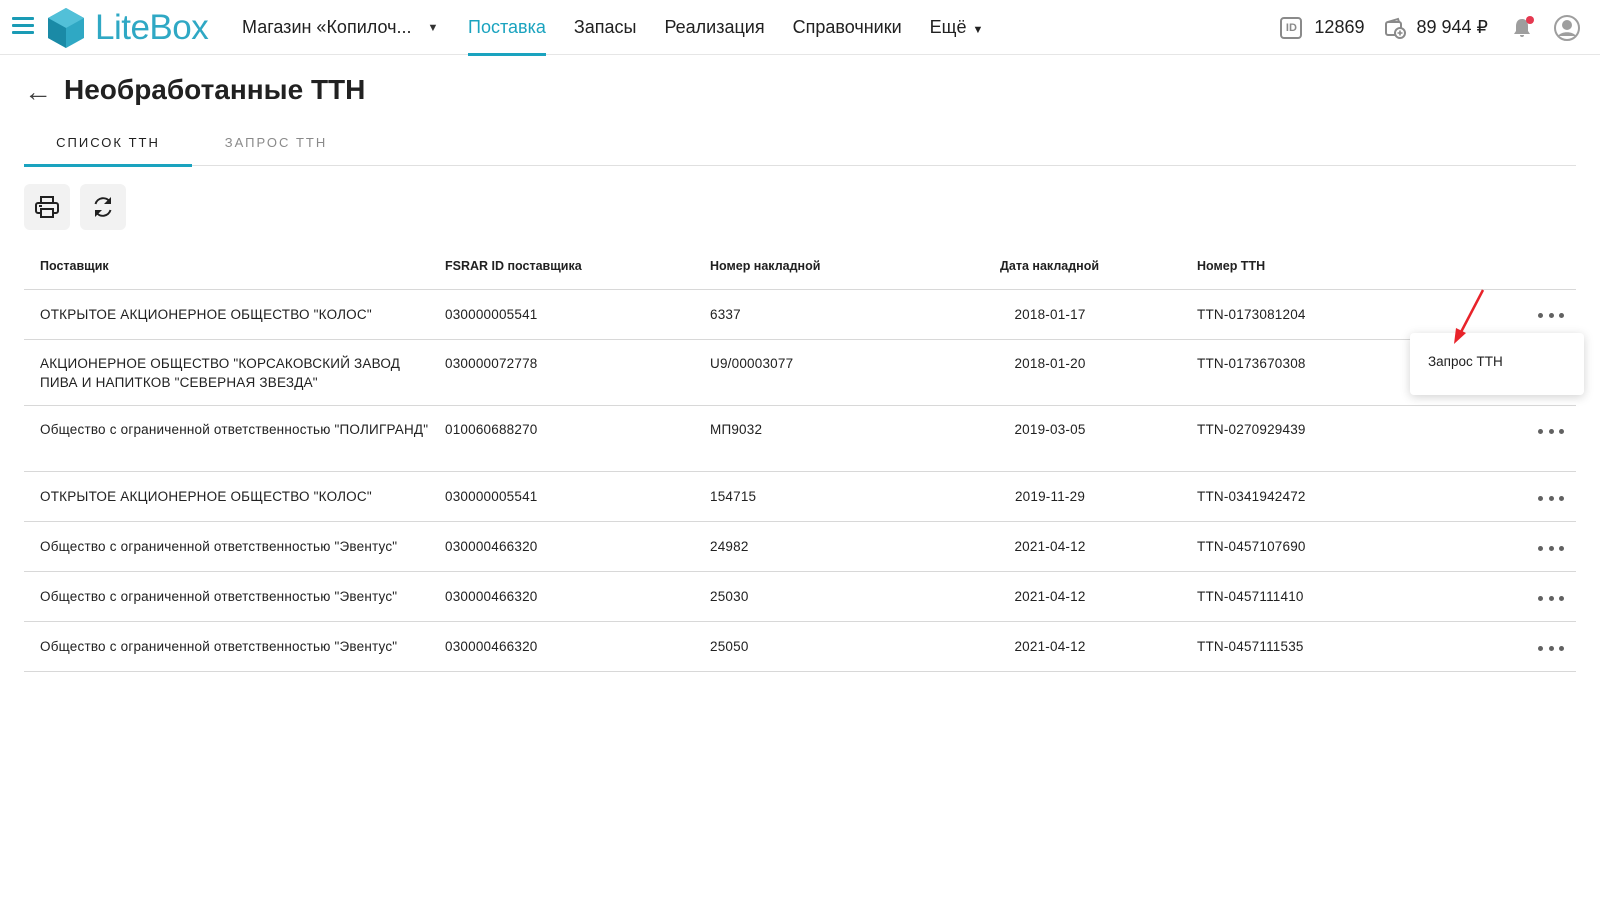 This screenshot has width=1600, height=900. Describe the element at coordinates (729, 546) in the screenshot. I see `cell-invoice: 24982` at that location.